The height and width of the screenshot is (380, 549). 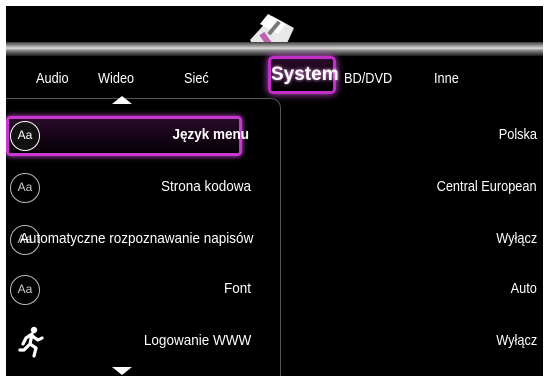 I want to click on setting-label: Font, so click(x=237, y=288).